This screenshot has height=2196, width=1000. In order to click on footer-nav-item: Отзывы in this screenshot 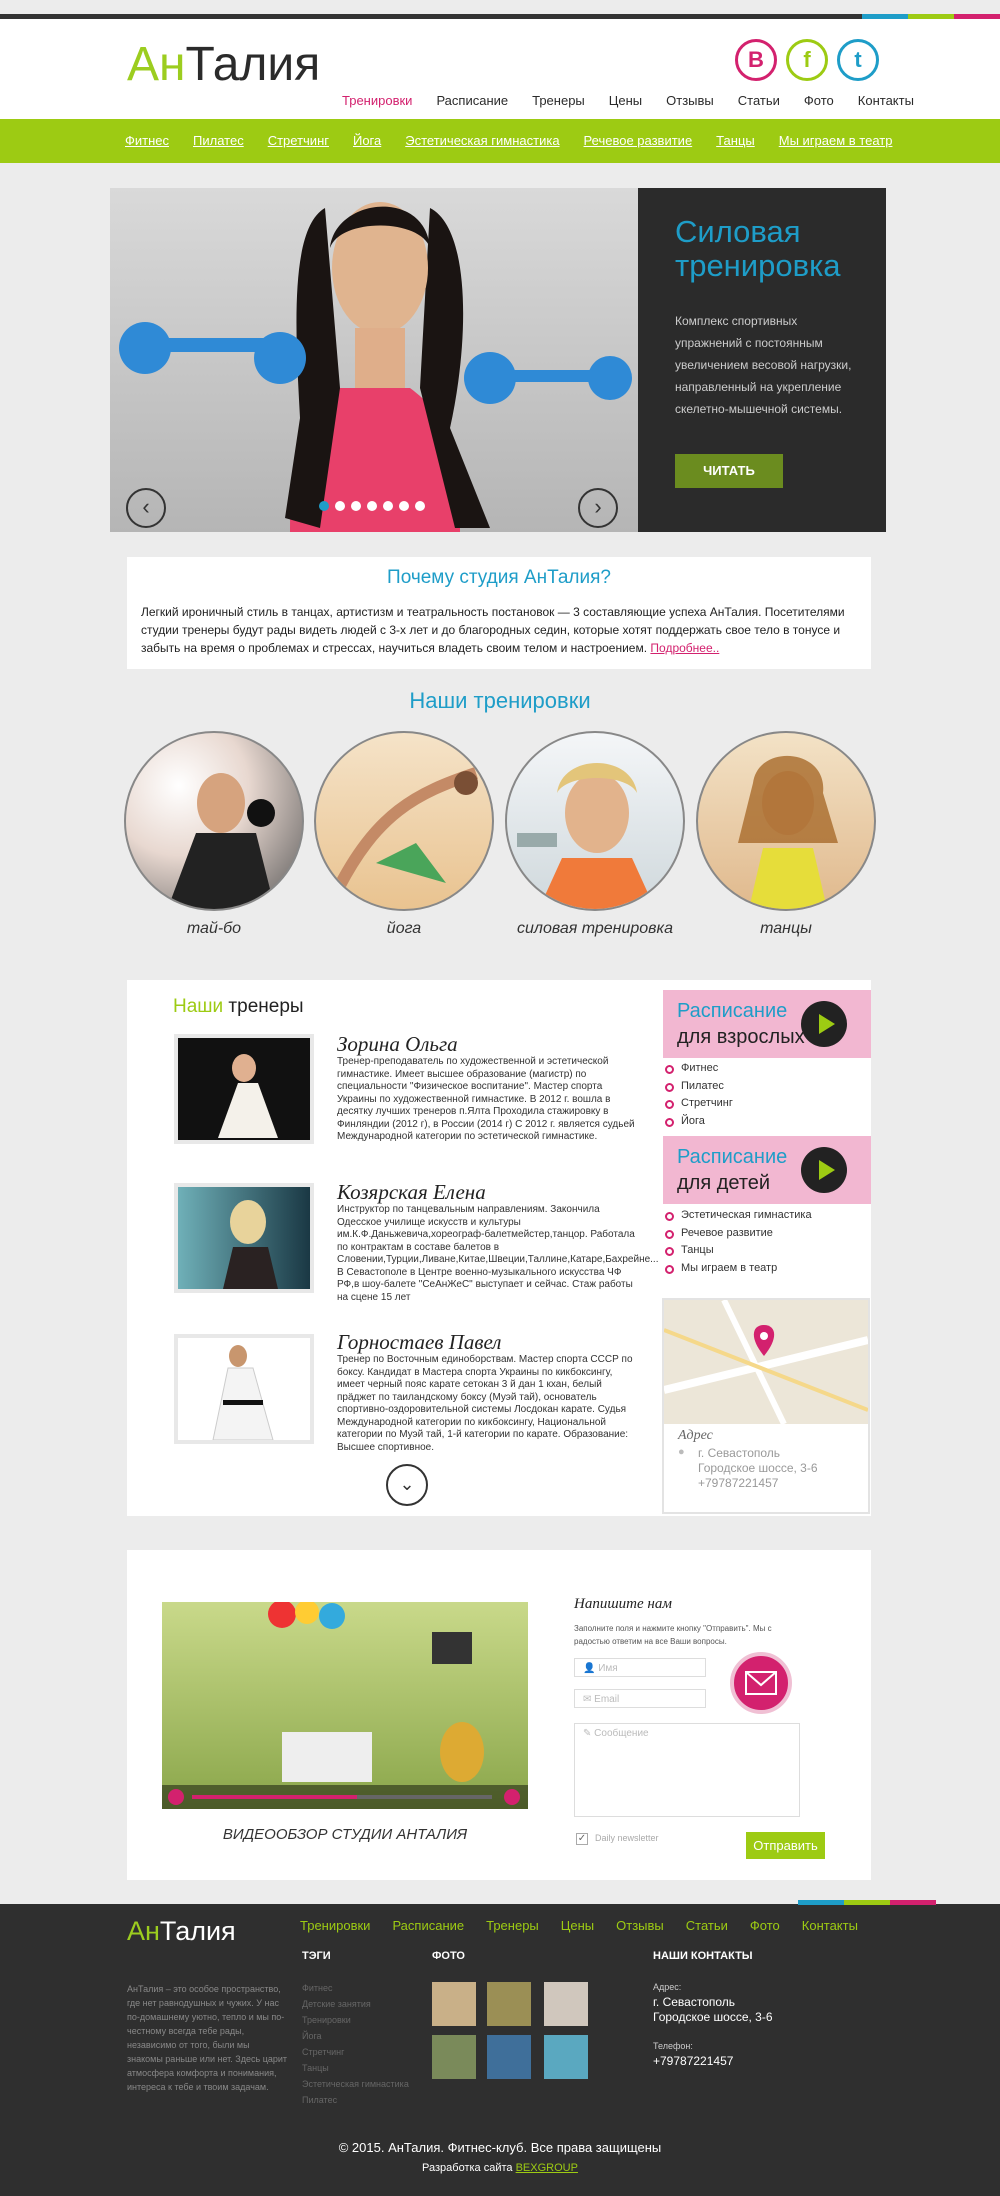, I will do `click(640, 1925)`.